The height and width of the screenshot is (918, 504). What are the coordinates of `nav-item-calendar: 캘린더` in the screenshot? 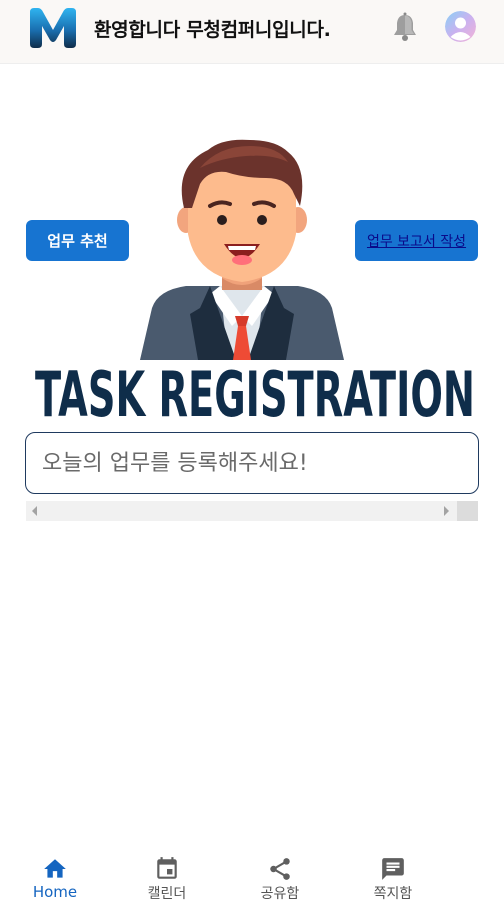 It's located at (167, 881).